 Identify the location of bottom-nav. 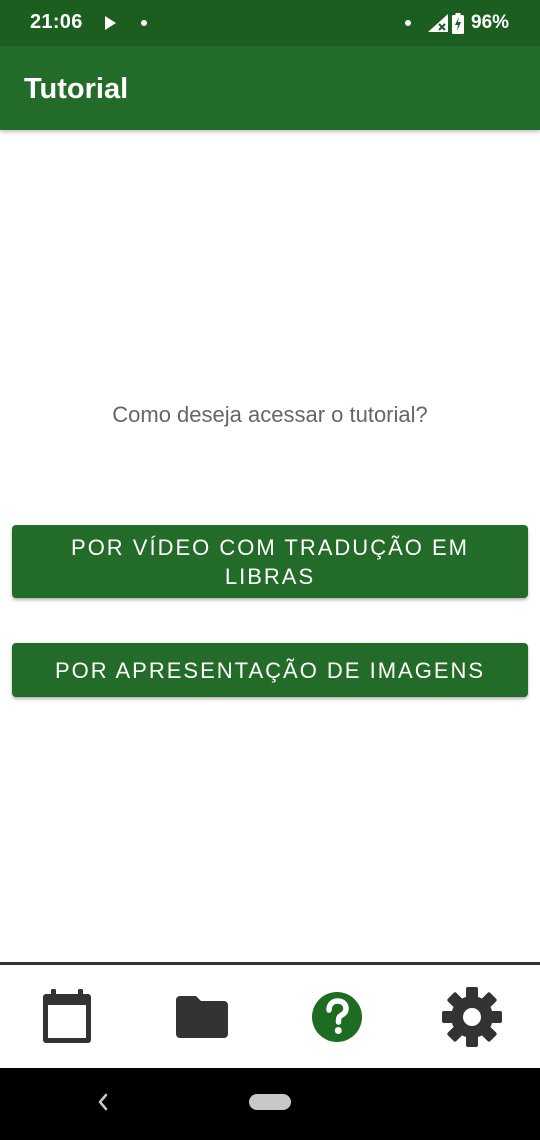
(270, 1015).